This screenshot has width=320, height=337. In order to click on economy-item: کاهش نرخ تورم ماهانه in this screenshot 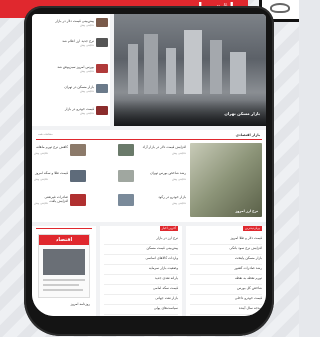, I will do `click(51, 147)`.